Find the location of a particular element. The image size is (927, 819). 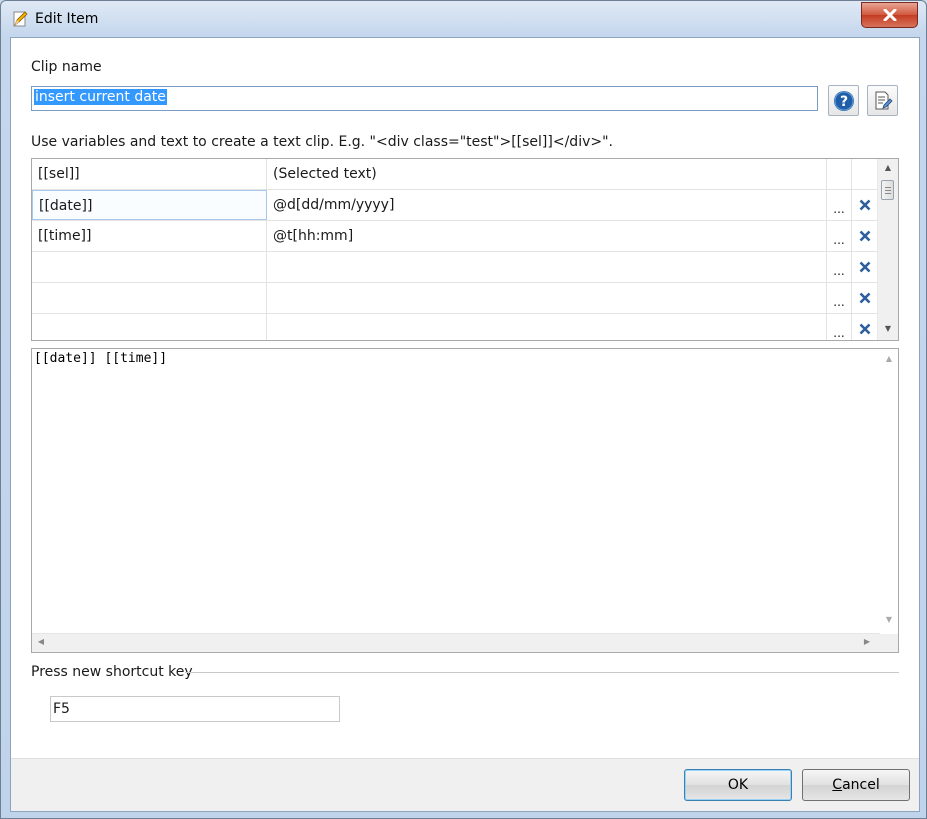

cancel-mnemonic: C is located at coordinates (837, 785).